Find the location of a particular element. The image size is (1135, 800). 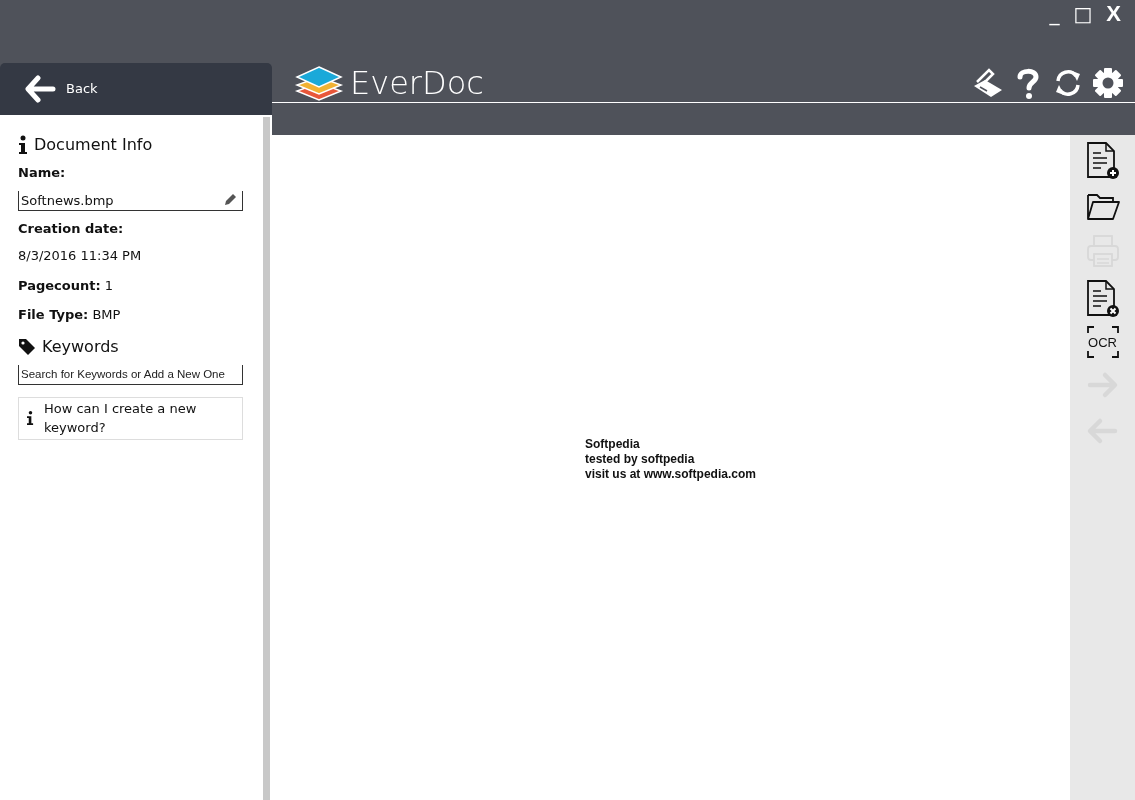

pencil-icon is located at coordinates (230, 199).